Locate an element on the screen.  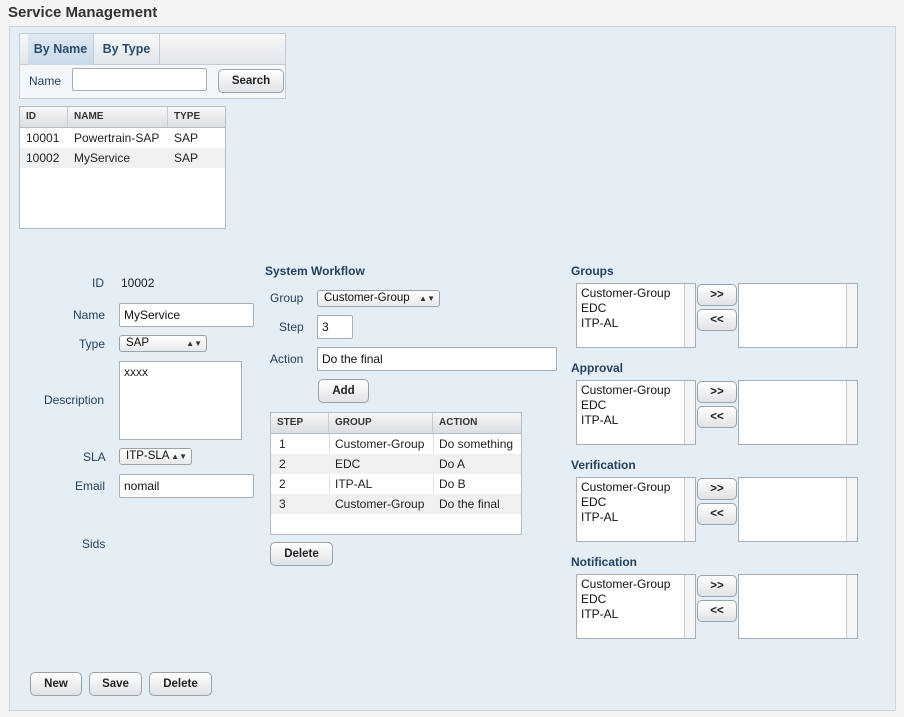
cell-step: 2 is located at coordinates (282, 484).